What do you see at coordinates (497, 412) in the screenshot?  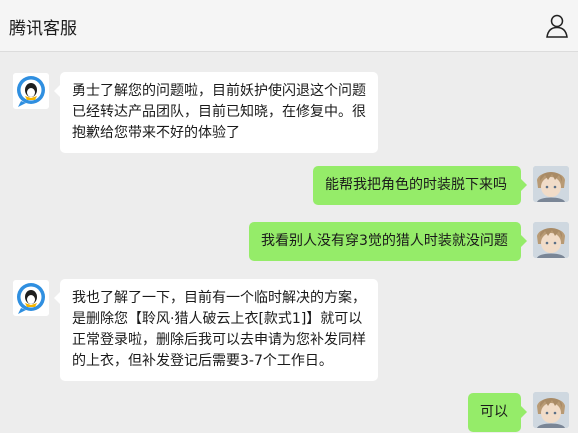 I see `message-bubble-outgoing: 可以` at bounding box center [497, 412].